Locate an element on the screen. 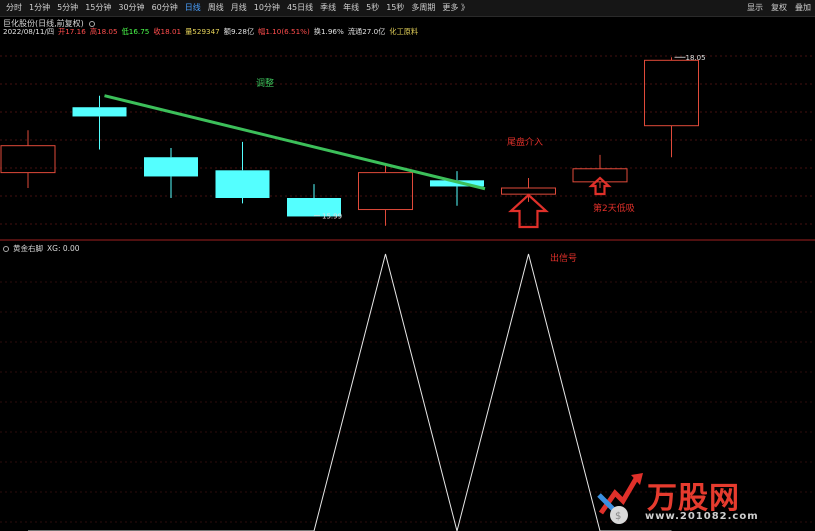  high-label: 18.05 is located at coordinates (696, 58).